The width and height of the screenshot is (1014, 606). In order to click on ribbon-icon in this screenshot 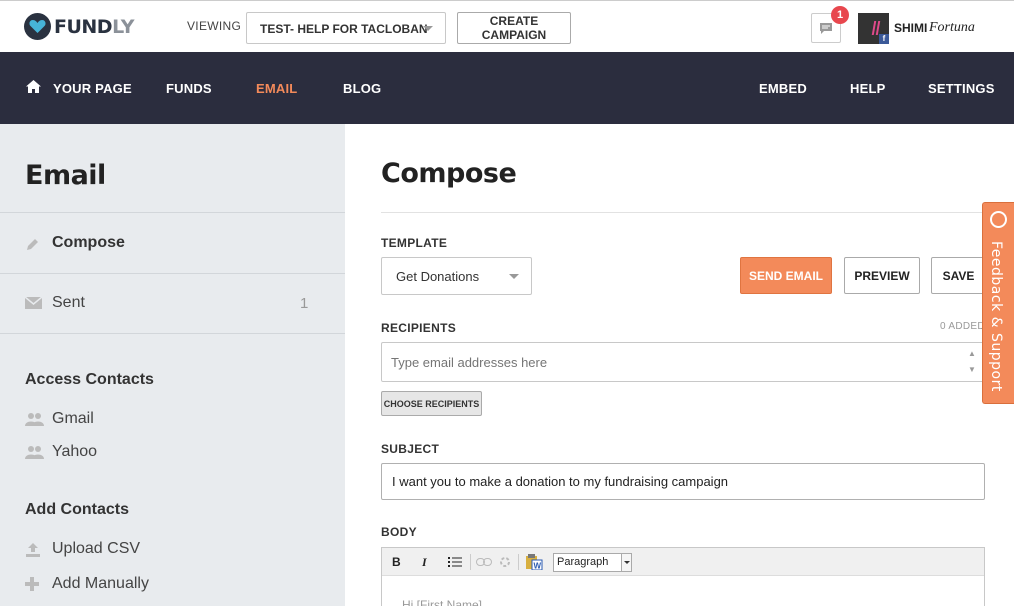, I will do `click(876, 28)`.